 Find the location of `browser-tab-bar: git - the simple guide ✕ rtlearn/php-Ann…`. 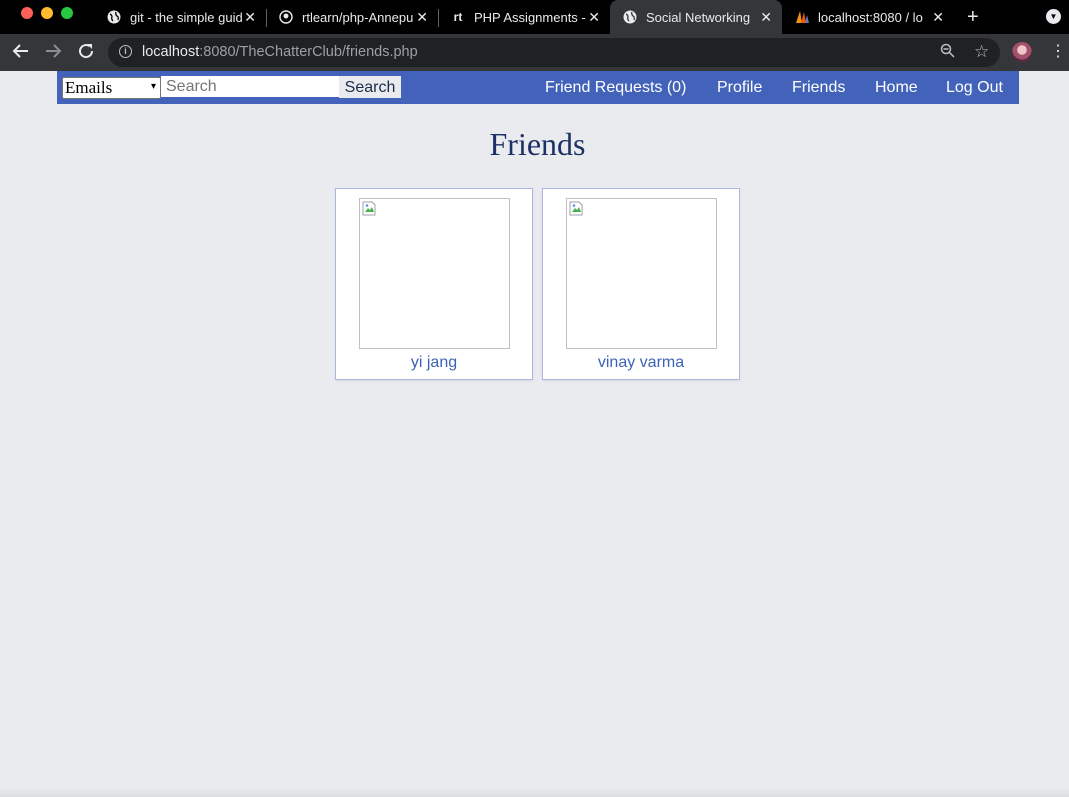

browser-tab-bar: git - the simple guide ✕ rtlearn/php-Ann… is located at coordinates (534, 17).